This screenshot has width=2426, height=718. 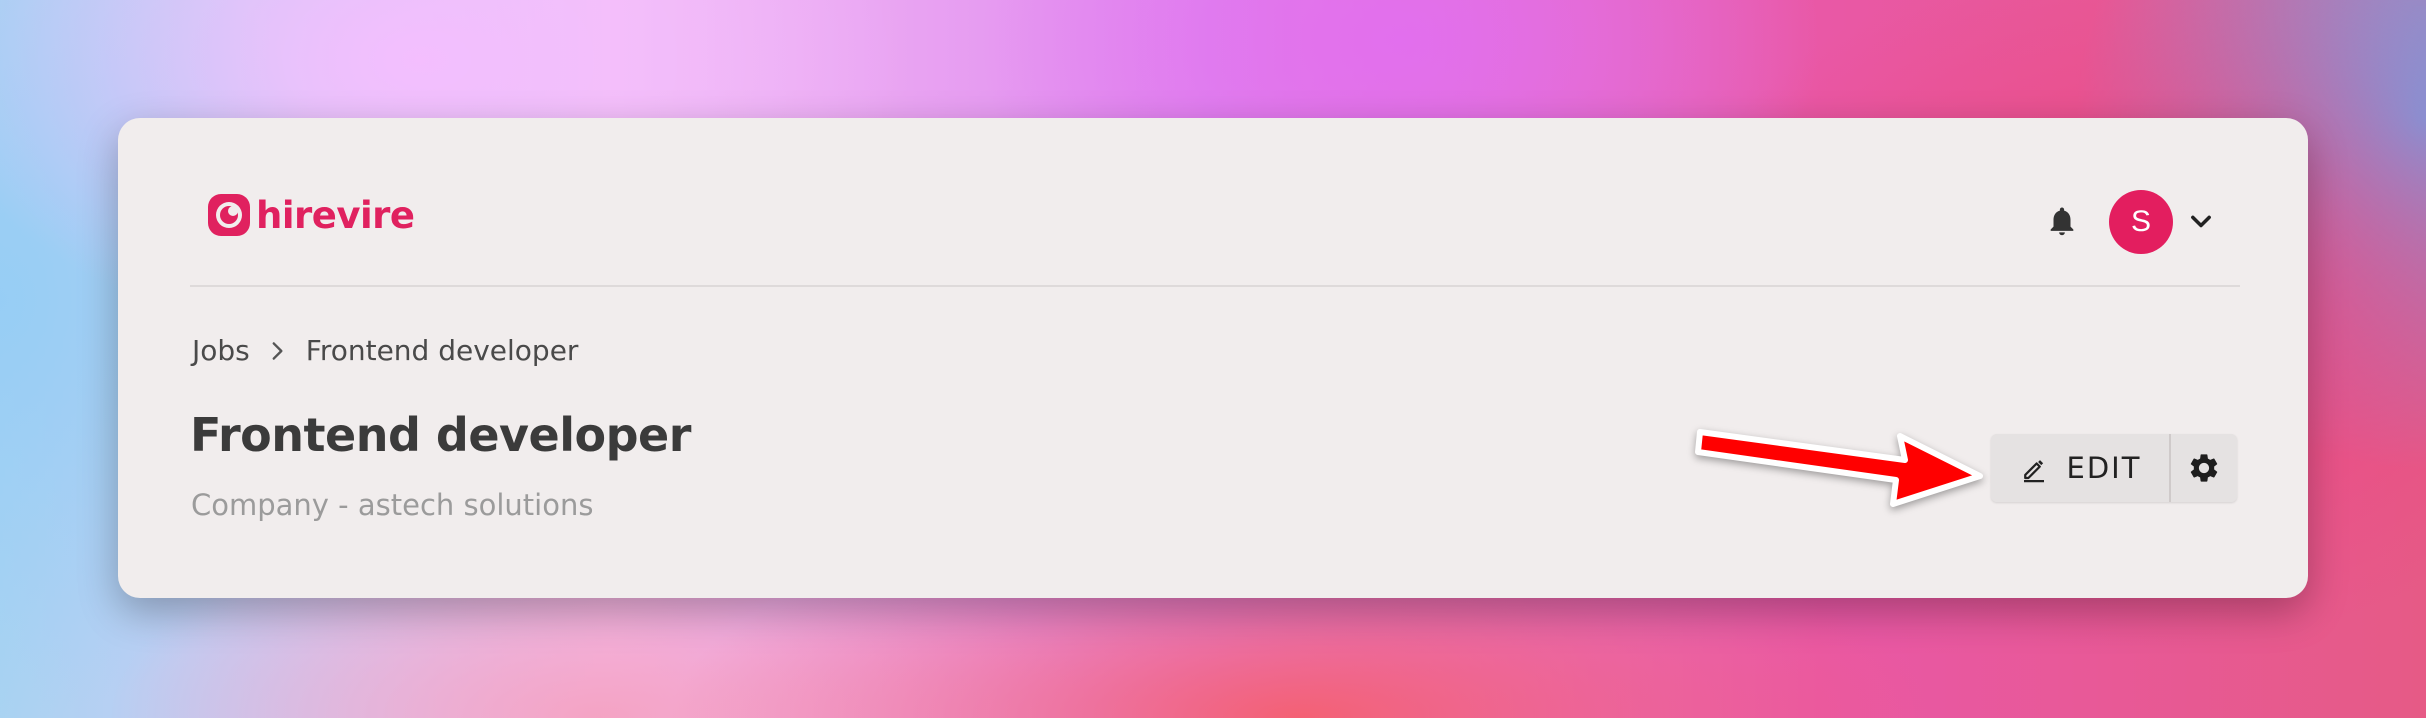 I want to click on breadcrumb-item-current: Frontend developer, so click(x=442, y=350).